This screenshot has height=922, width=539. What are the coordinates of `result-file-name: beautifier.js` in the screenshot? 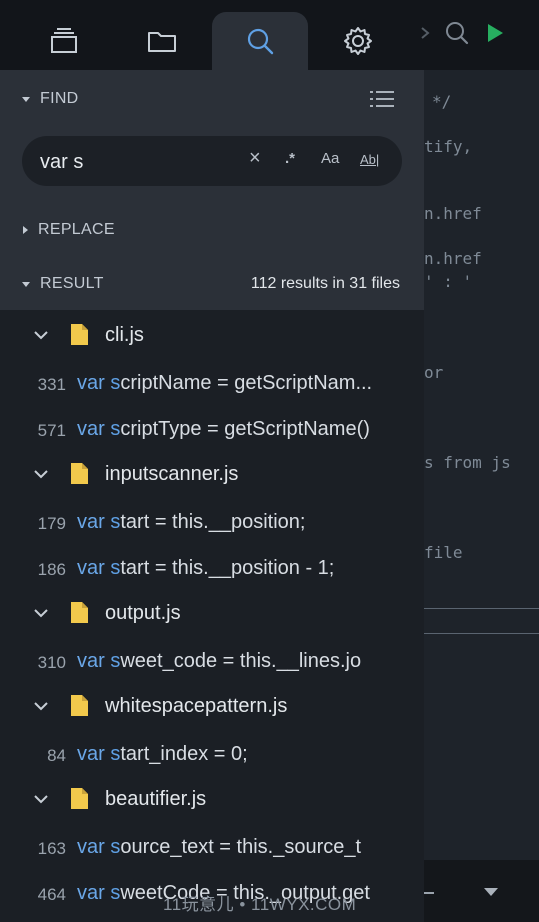 It's located at (156, 799).